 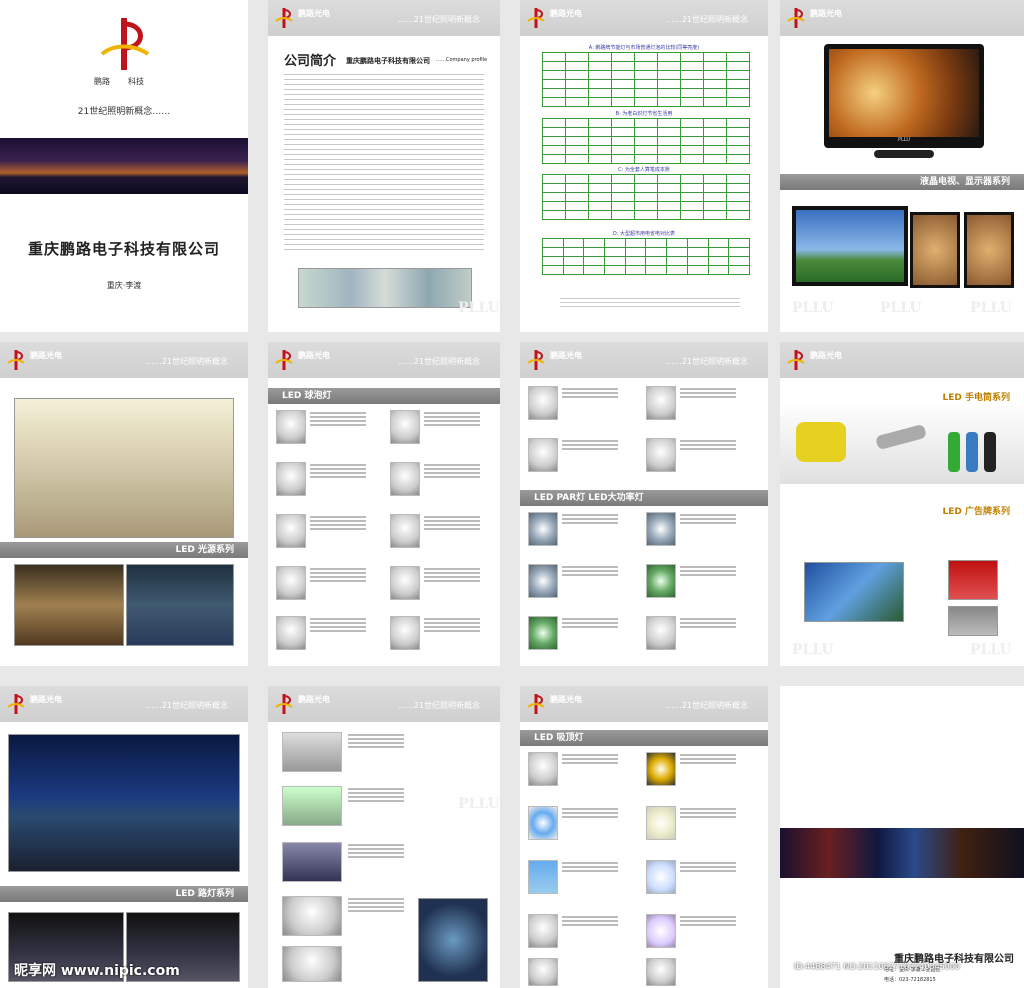 What do you see at coordinates (644, 48) in the screenshot?
I see `table-a-caption: A: 鹏路牌节能灯与市场普通灯泡的比较(同等亮度)` at bounding box center [644, 48].